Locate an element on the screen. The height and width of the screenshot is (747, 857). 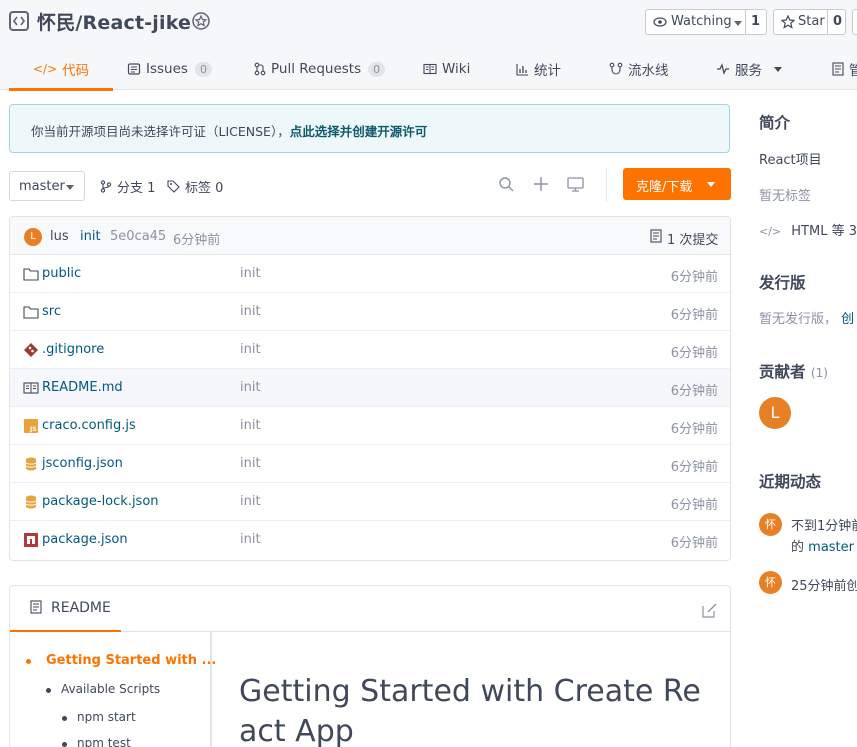
watch-button: Watching 1 is located at coordinates (706, 22).